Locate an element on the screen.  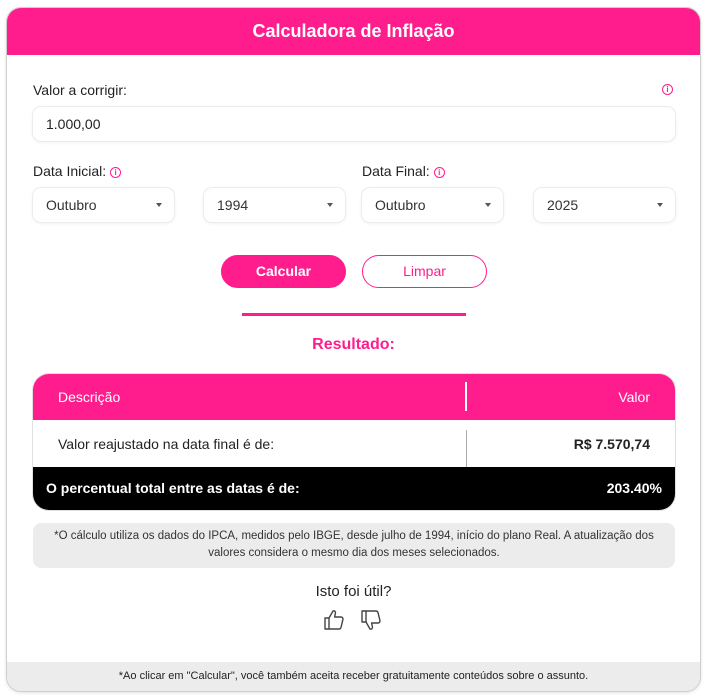
table-header: Descrição Valor is located at coordinates (354, 397).